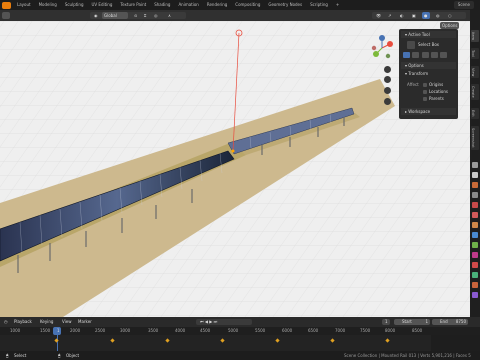  I want to click on affect-label: Affect, so click(413, 84).